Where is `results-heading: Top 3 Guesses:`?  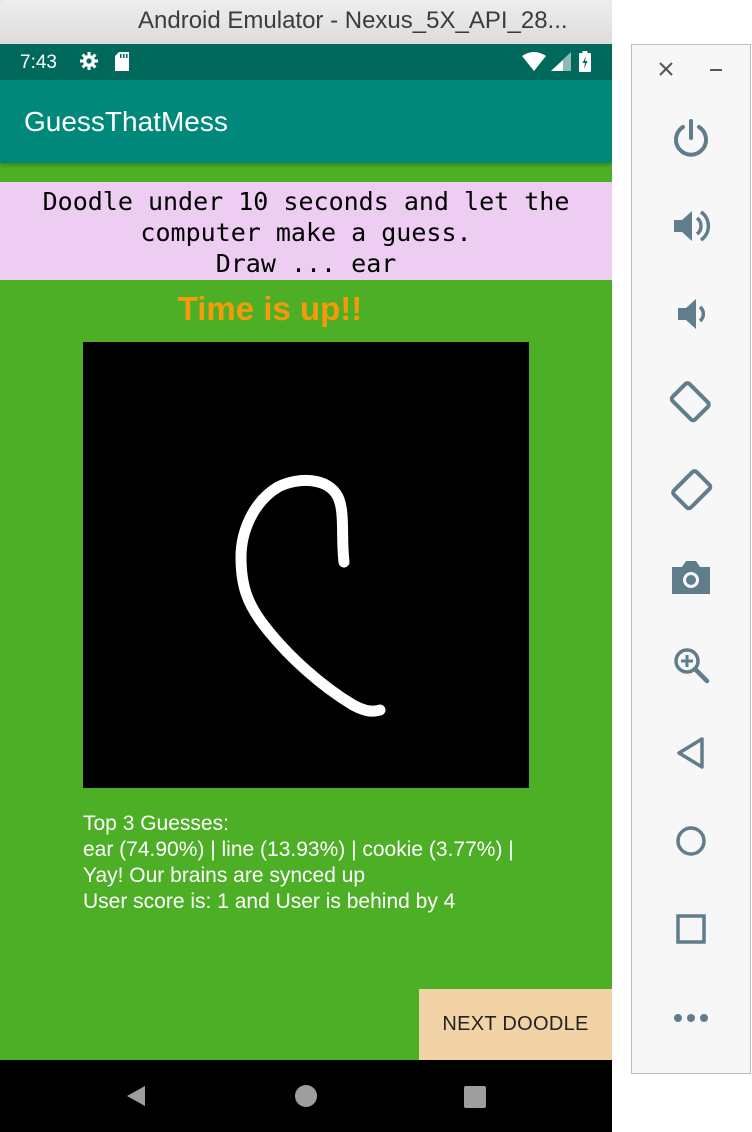 results-heading: Top 3 Guesses: is located at coordinates (156, 823).